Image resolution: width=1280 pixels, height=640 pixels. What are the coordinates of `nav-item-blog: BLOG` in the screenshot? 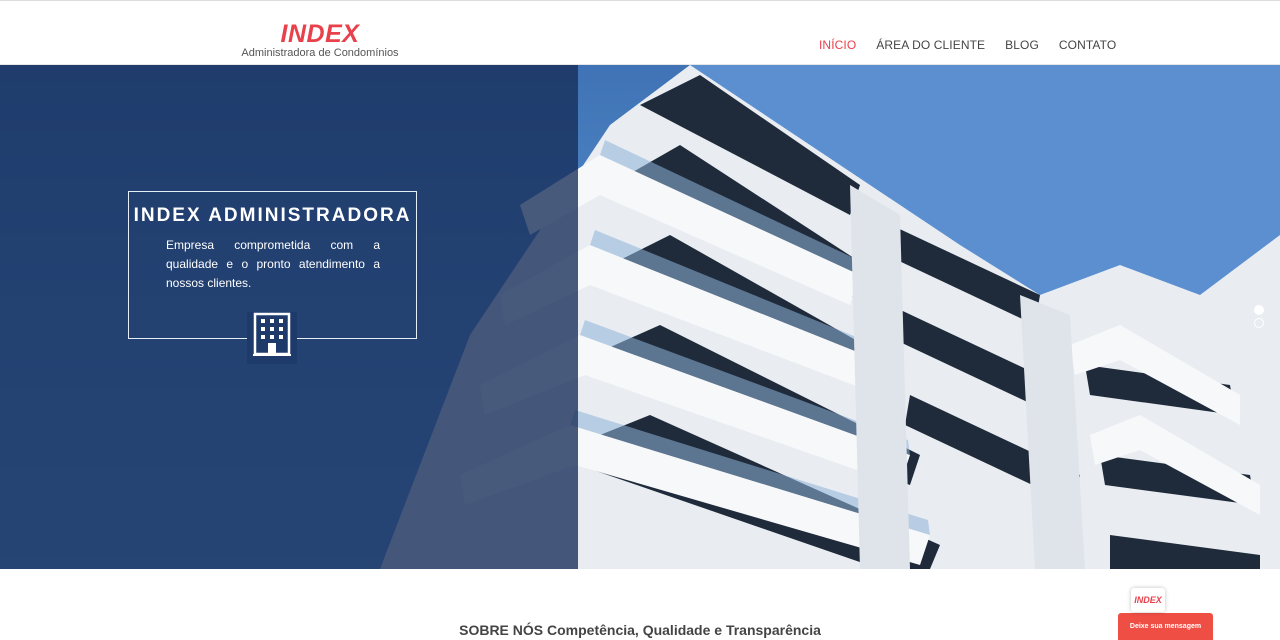 It's located at (1022, 45).